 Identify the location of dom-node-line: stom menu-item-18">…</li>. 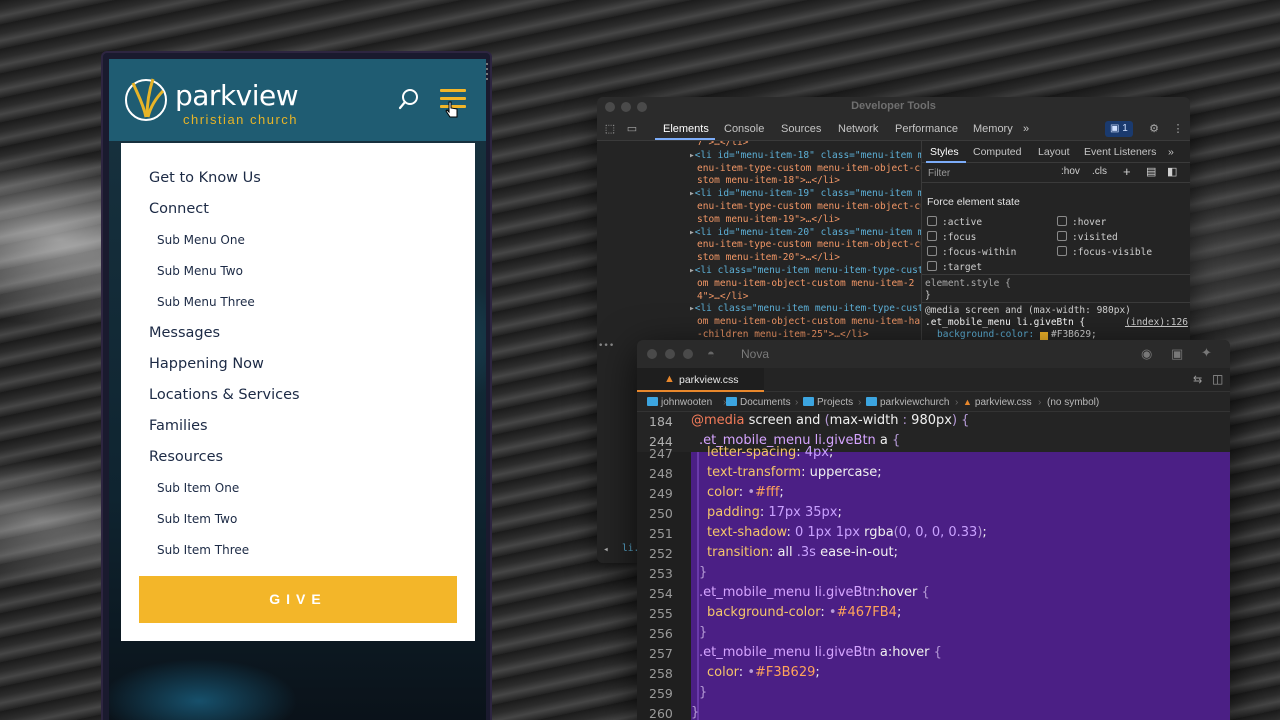
(768, 181).